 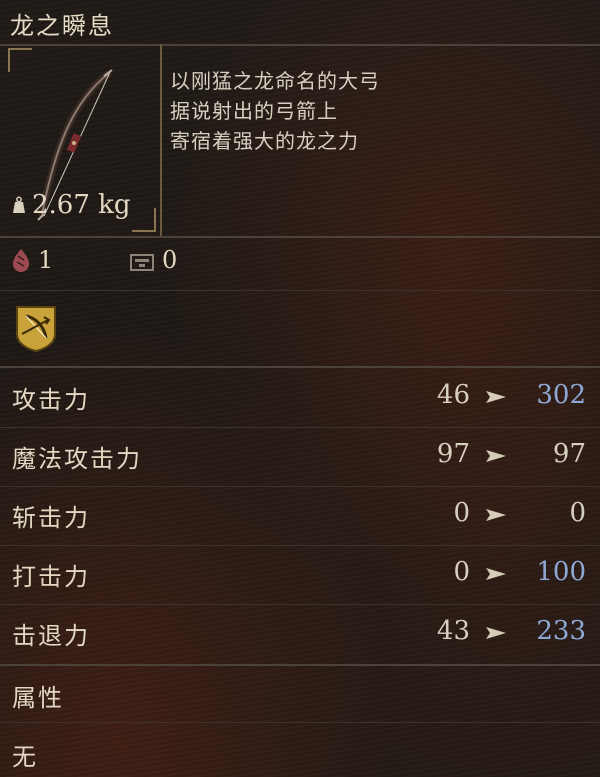 I want to click on description-line: 以刚猛之龙命名的大弓, so click(x=275, y=81).